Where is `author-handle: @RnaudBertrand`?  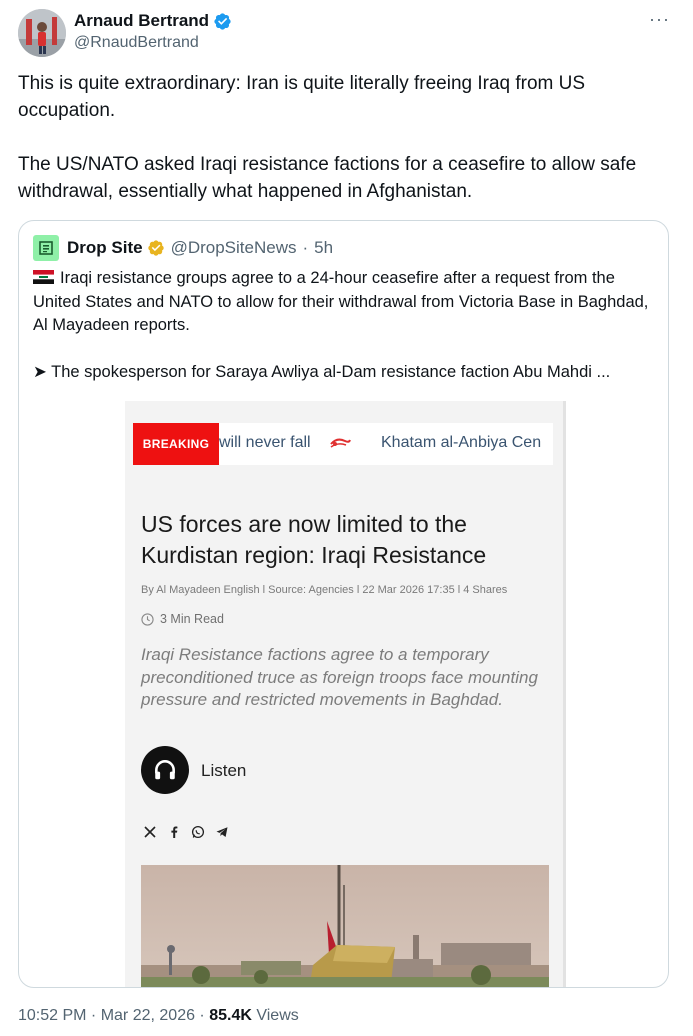
author-handle: @RnaudBertrand is located at coordinates (153, 43).